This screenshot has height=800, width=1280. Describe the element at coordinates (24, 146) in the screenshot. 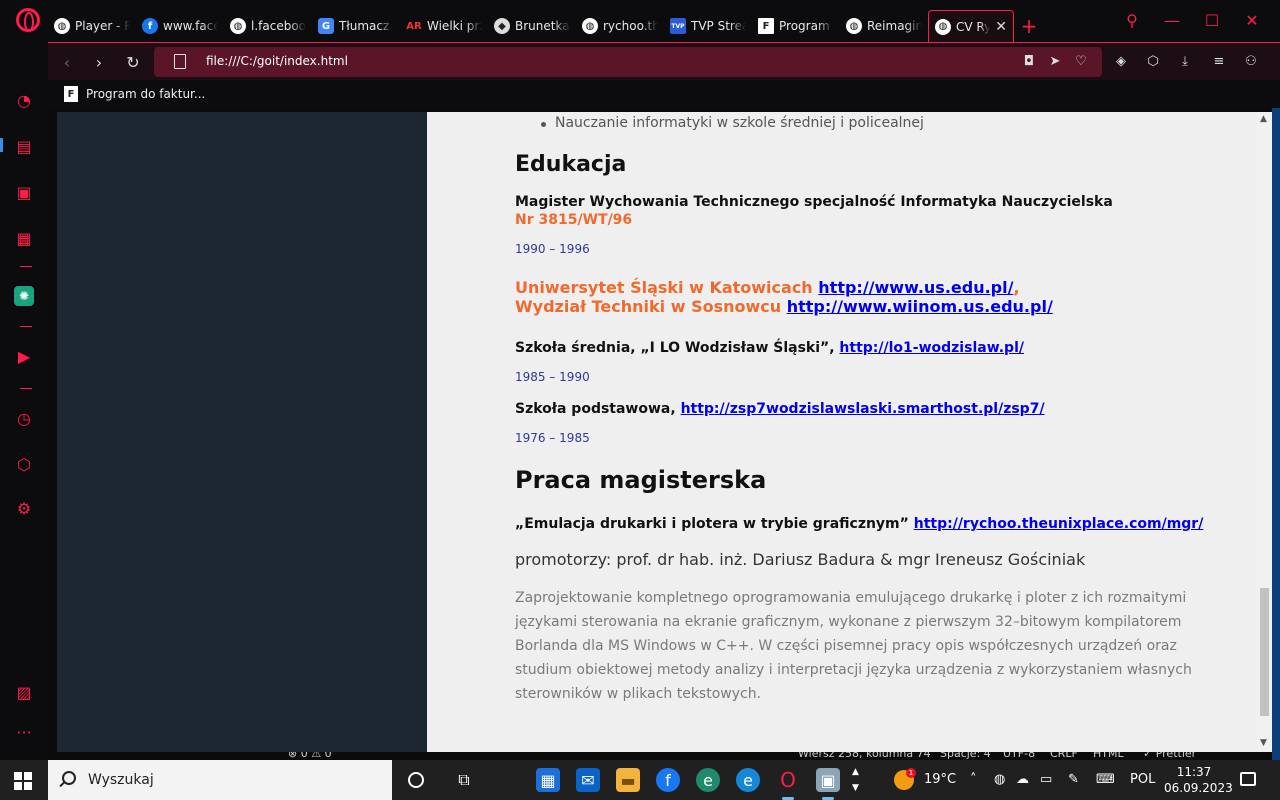

I see `crypto-wallet-icon: ▤` at that location.